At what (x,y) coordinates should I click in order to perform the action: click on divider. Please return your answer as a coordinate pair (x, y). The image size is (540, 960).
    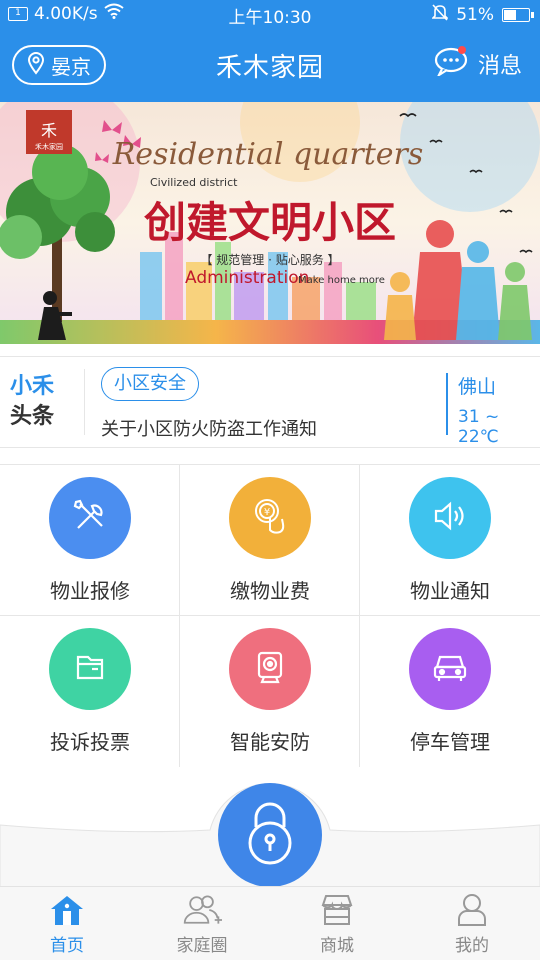
    Looking at the image, I should click on (84, 402).